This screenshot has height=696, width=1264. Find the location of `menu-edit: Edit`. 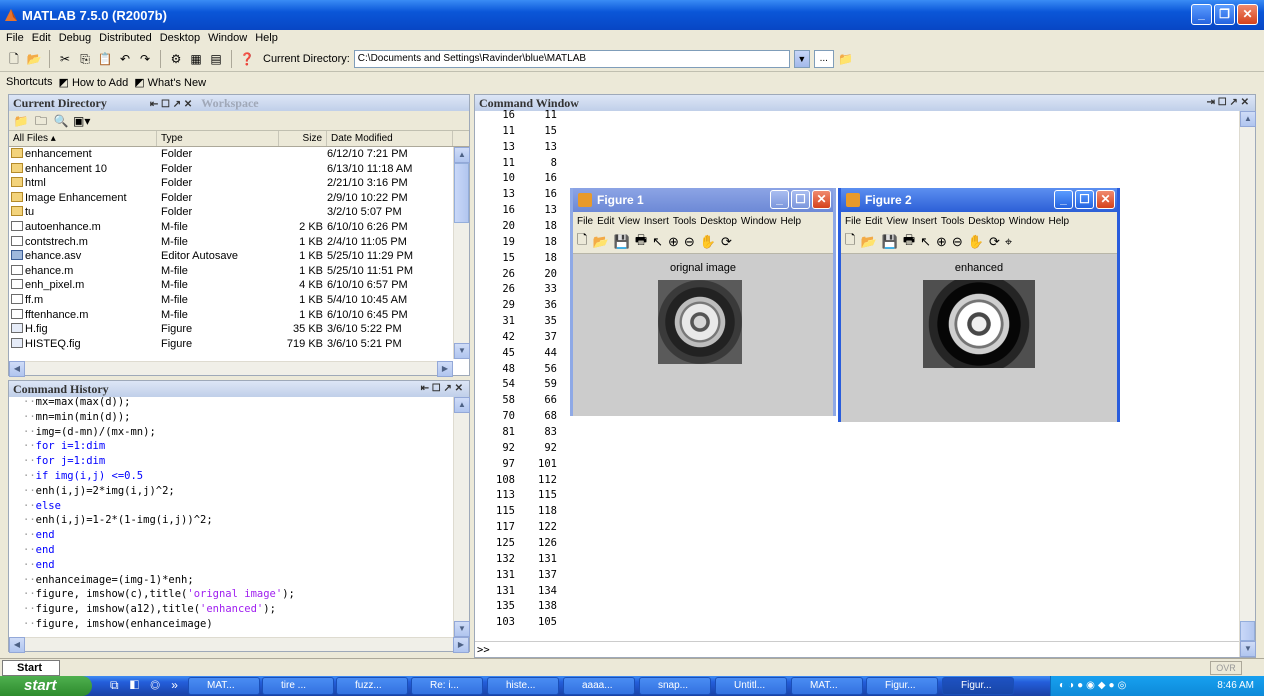

menu-edit: Edit is located at coordinates (41, 38).